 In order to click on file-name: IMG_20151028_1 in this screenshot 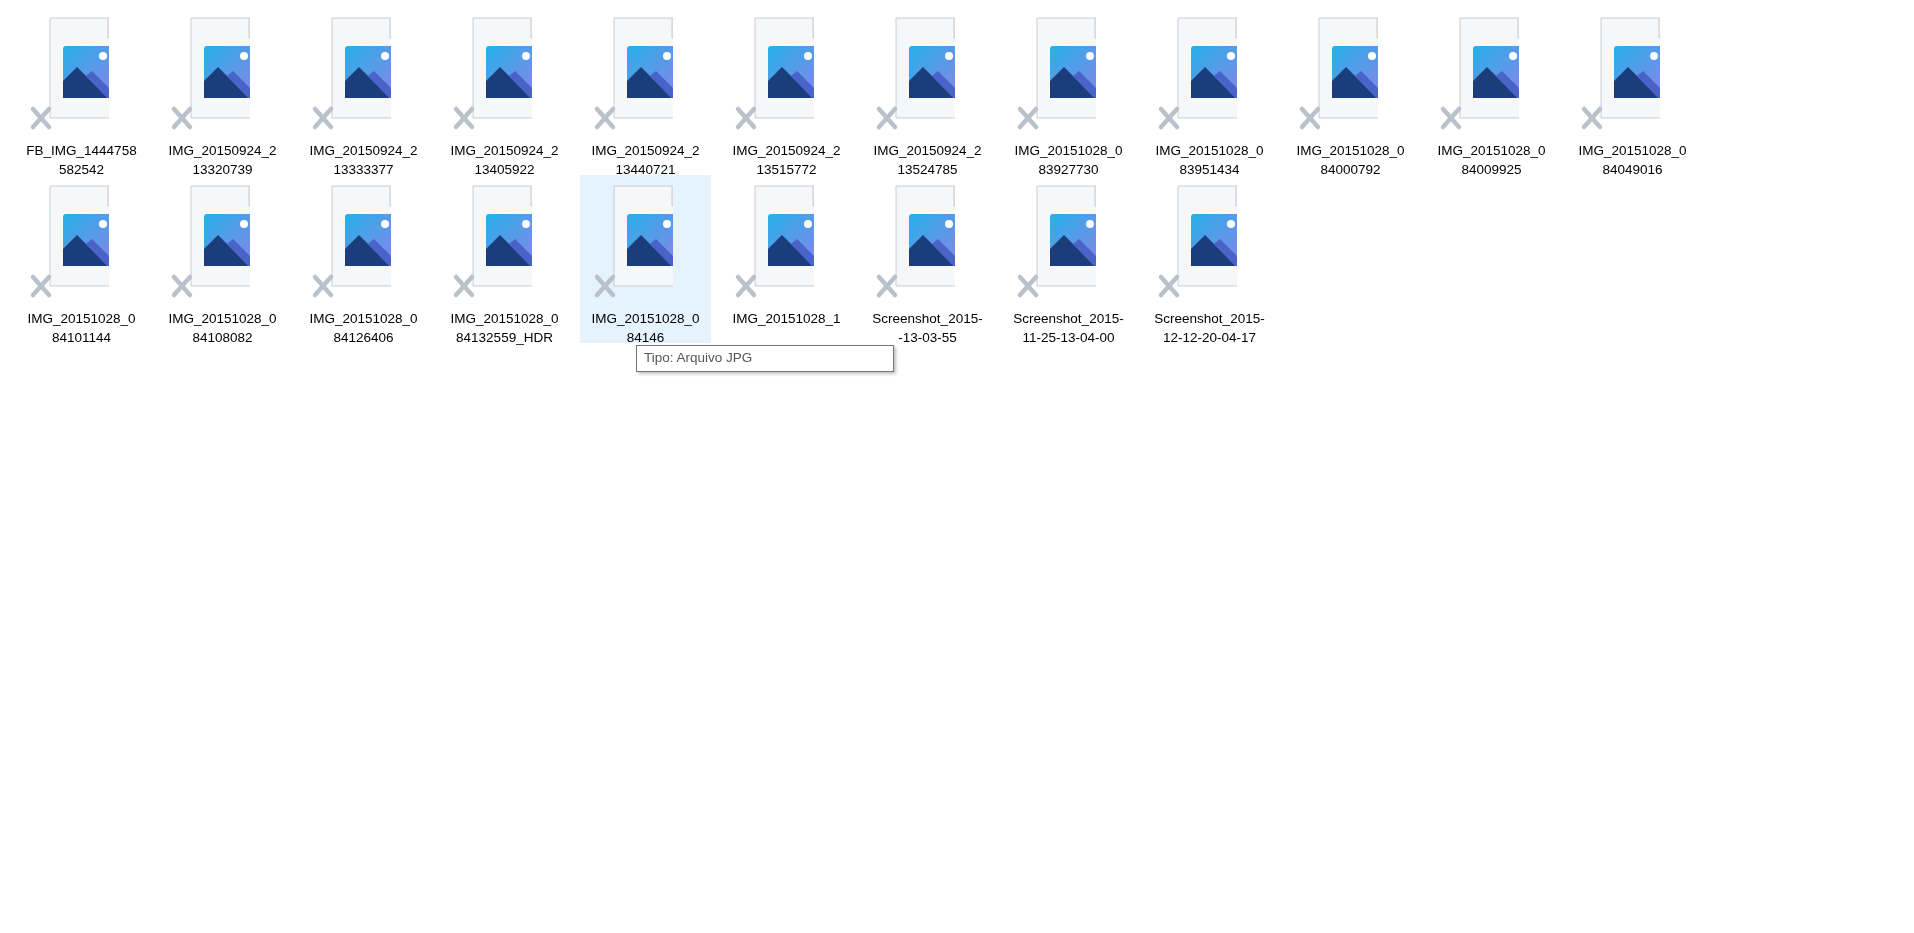, I will do `click(786, 319)`.